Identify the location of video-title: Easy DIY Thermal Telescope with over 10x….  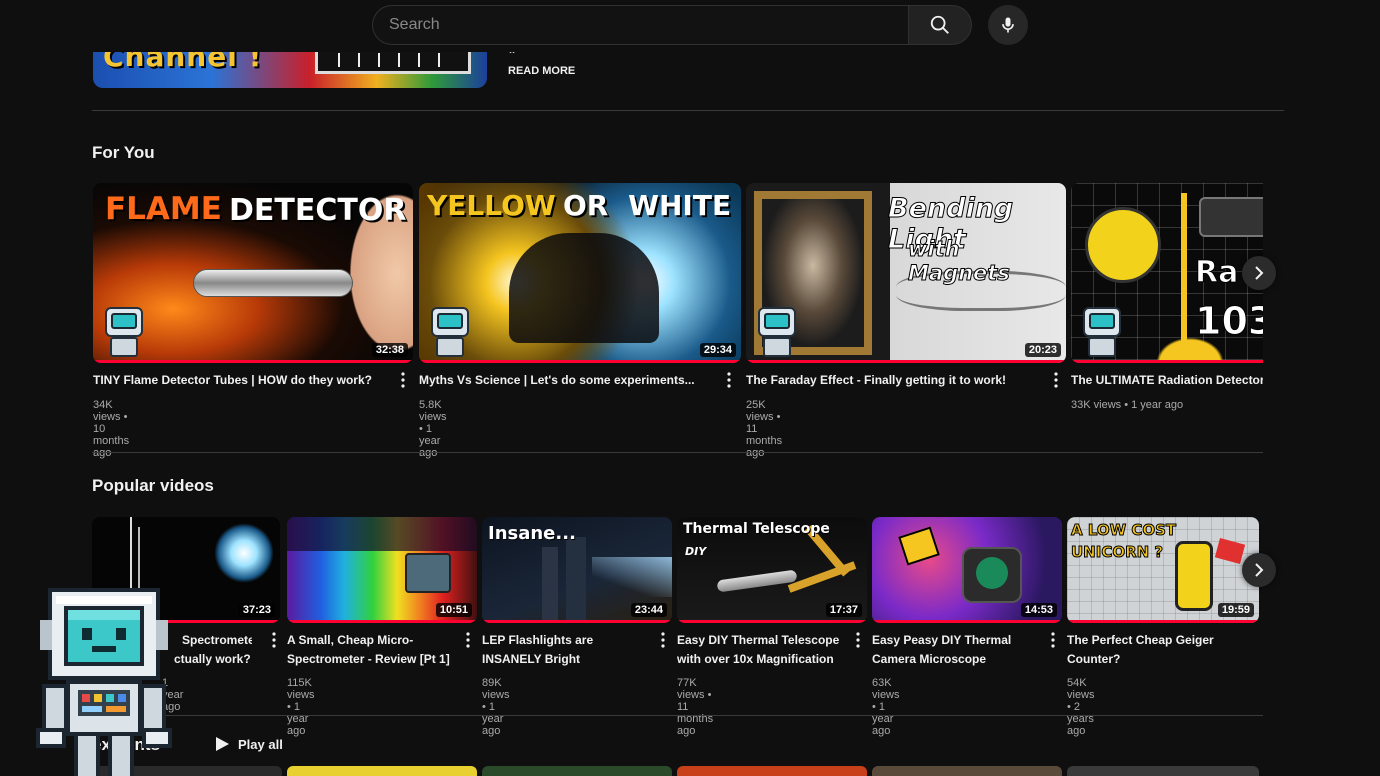
(762, 650).